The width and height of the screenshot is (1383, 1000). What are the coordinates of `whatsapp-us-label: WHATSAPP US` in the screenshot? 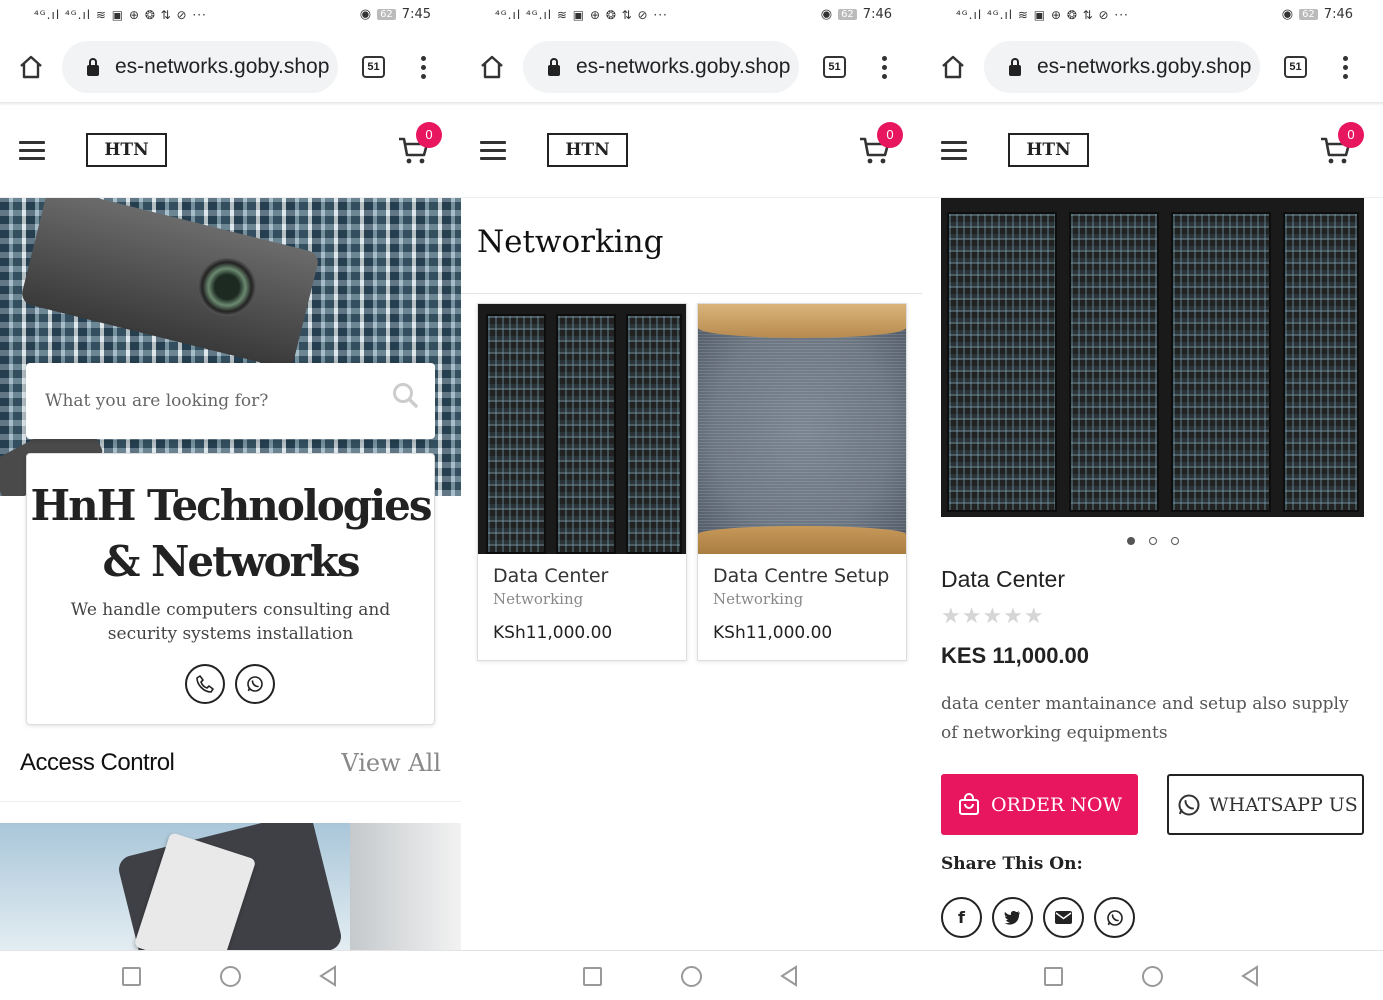 It's located at (1283, 804).